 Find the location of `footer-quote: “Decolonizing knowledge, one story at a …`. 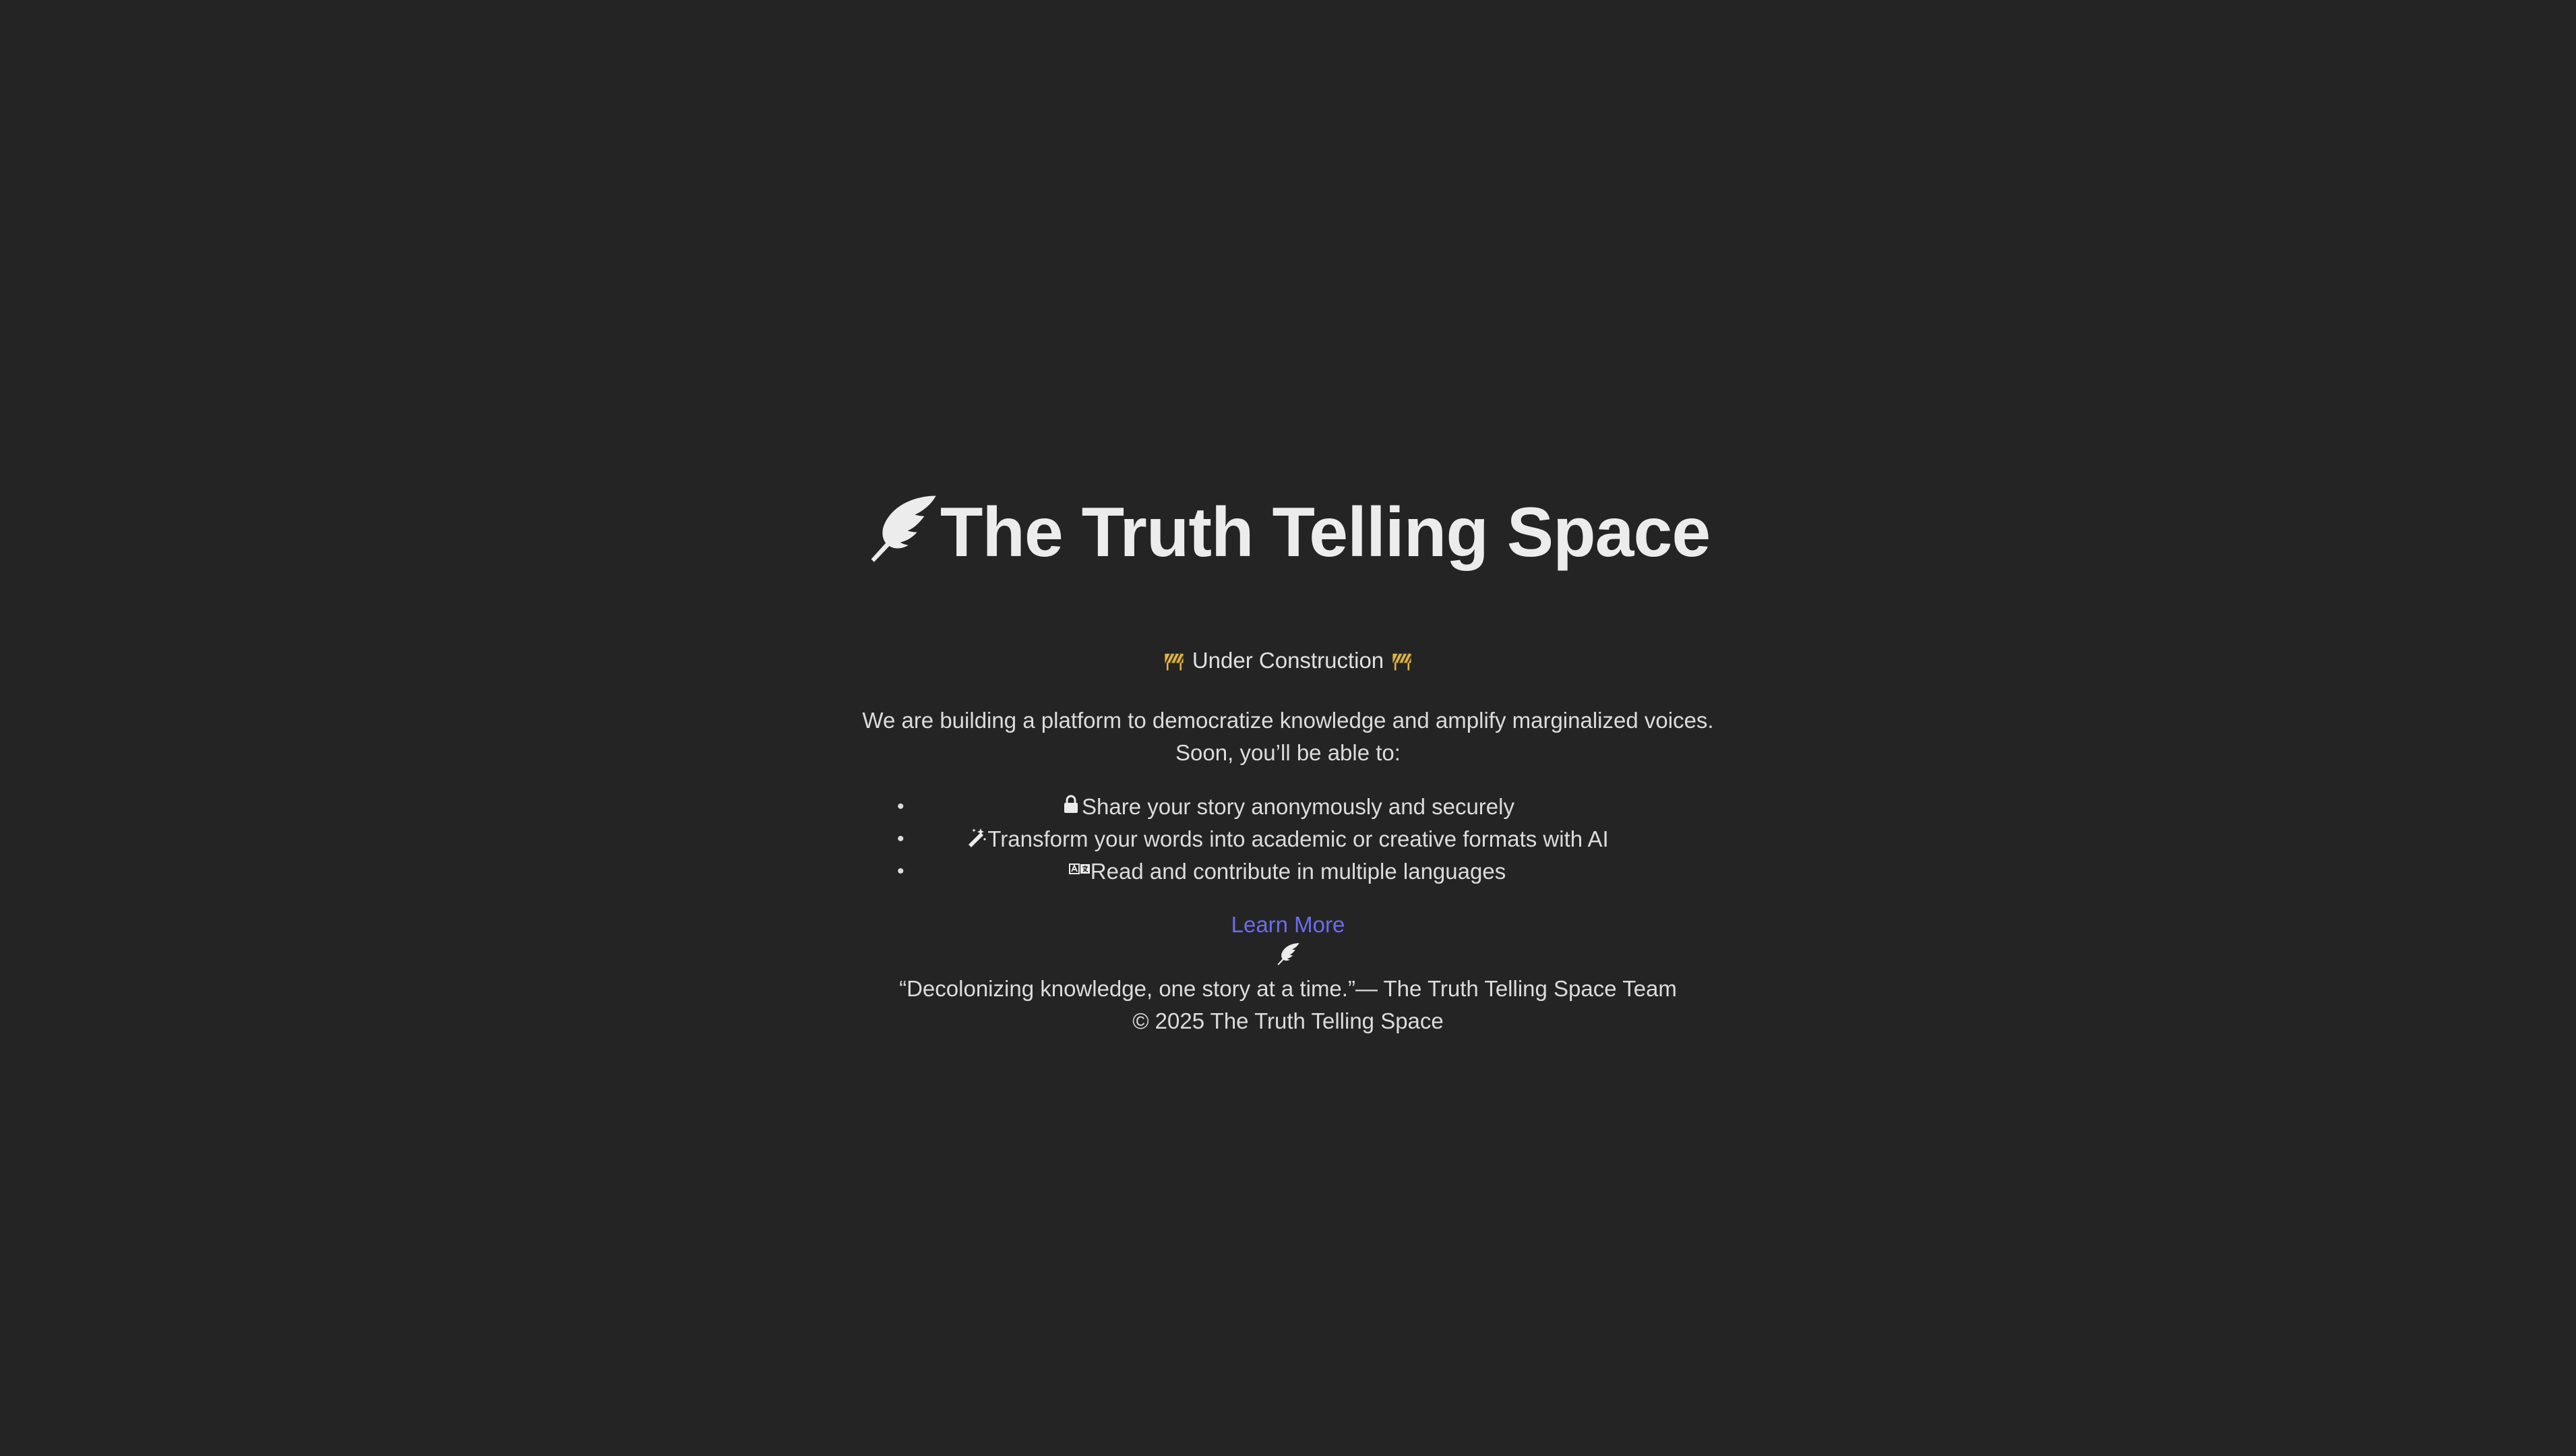

footer-quote: “Decolonizing knowledge, one story at a … is located at coordinates (1288, 988).